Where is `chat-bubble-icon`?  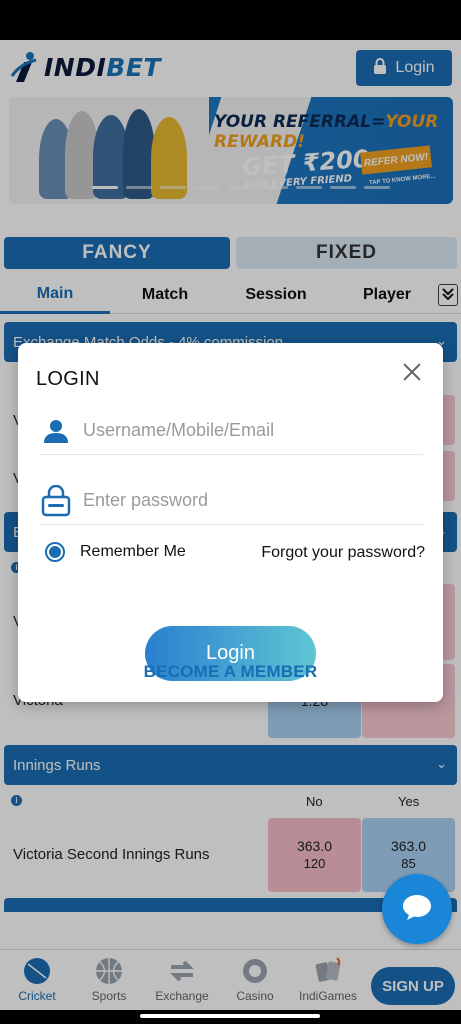 chat-bubble-icon is located at coordinates (417, 909).